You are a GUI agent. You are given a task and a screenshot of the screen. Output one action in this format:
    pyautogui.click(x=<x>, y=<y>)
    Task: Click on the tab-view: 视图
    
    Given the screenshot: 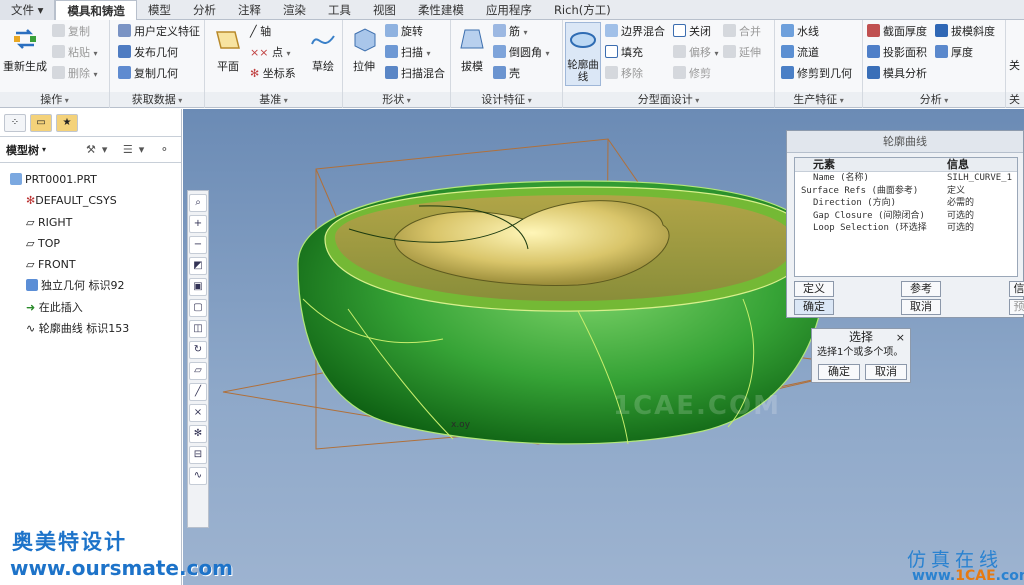 What is the action you would take?
    pyautogui.click(x=384, y=10)
    